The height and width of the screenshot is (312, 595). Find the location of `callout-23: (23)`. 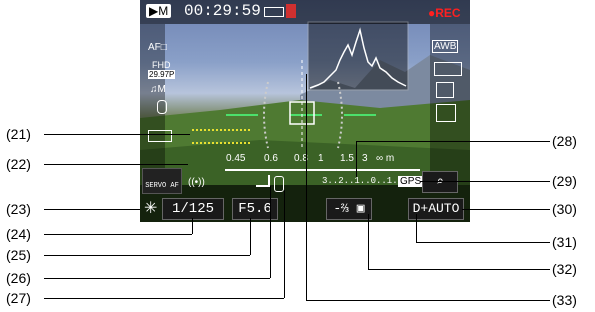

callout-23: (23) is located at coordinates (18, 209).